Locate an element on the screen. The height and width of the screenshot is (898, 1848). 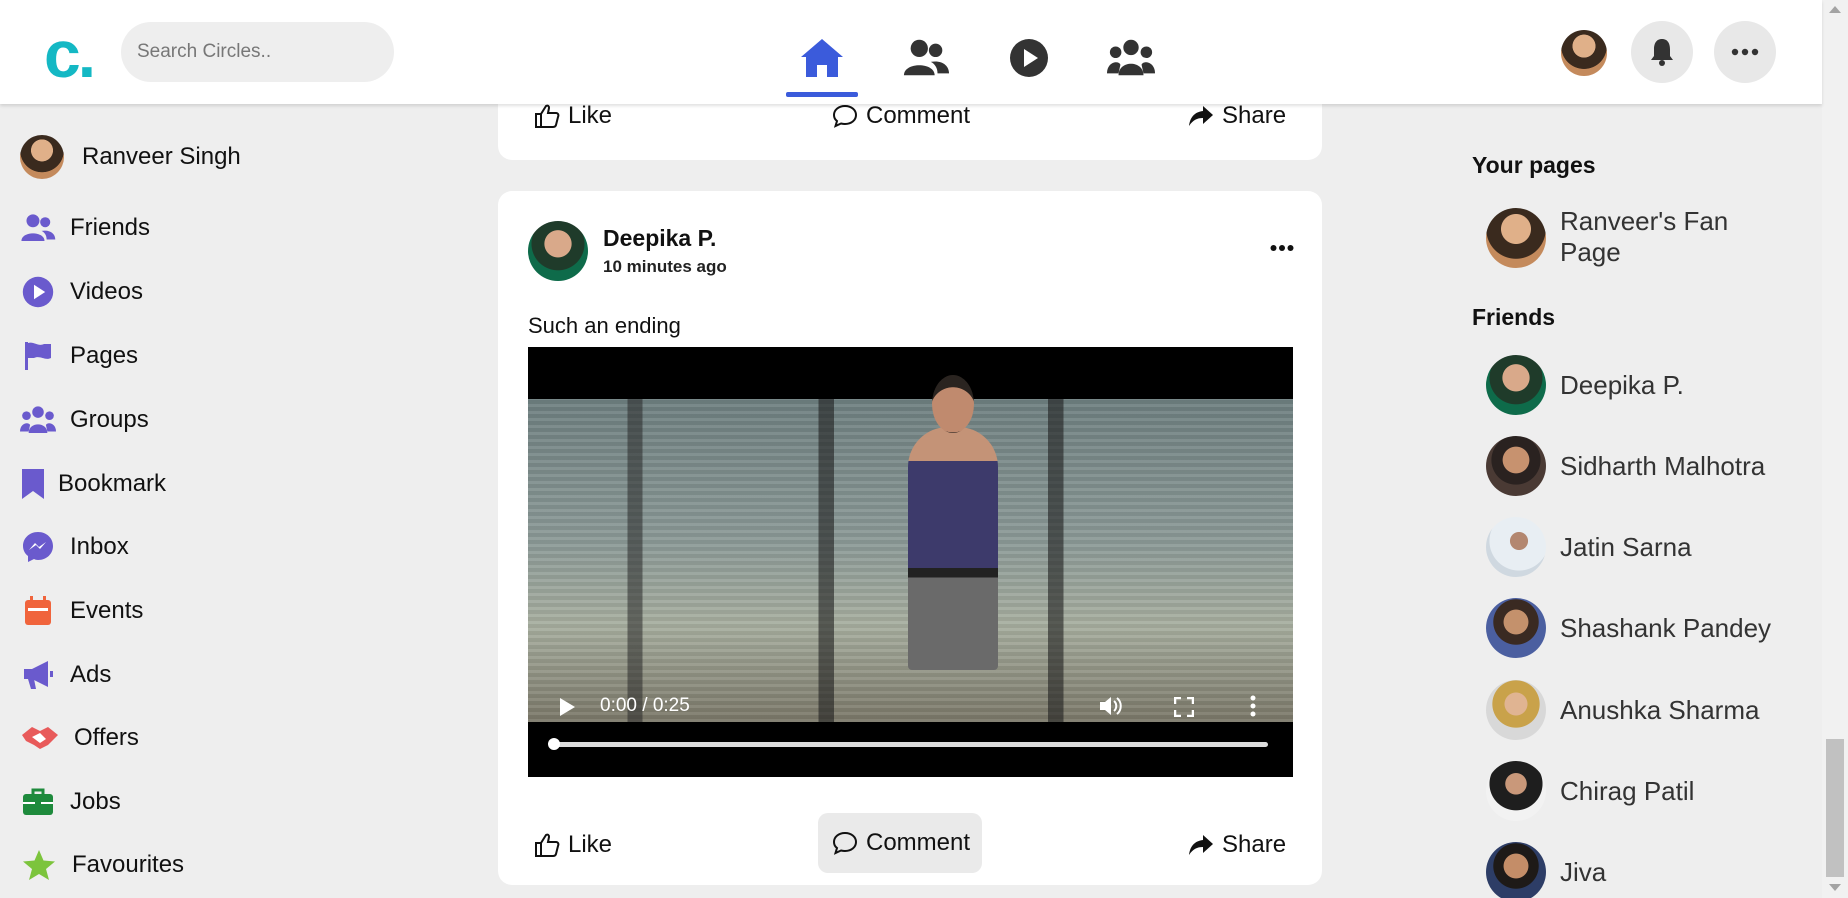
sidebar-item-favourites: Favourites is located at coordinates (102, 865).